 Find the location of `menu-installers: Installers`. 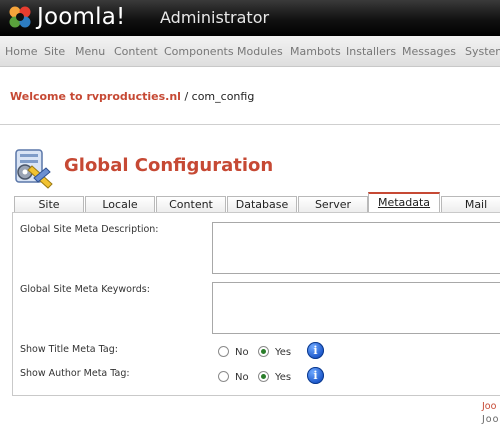

menu-installers: Installers is located at coordinates (371, 51).